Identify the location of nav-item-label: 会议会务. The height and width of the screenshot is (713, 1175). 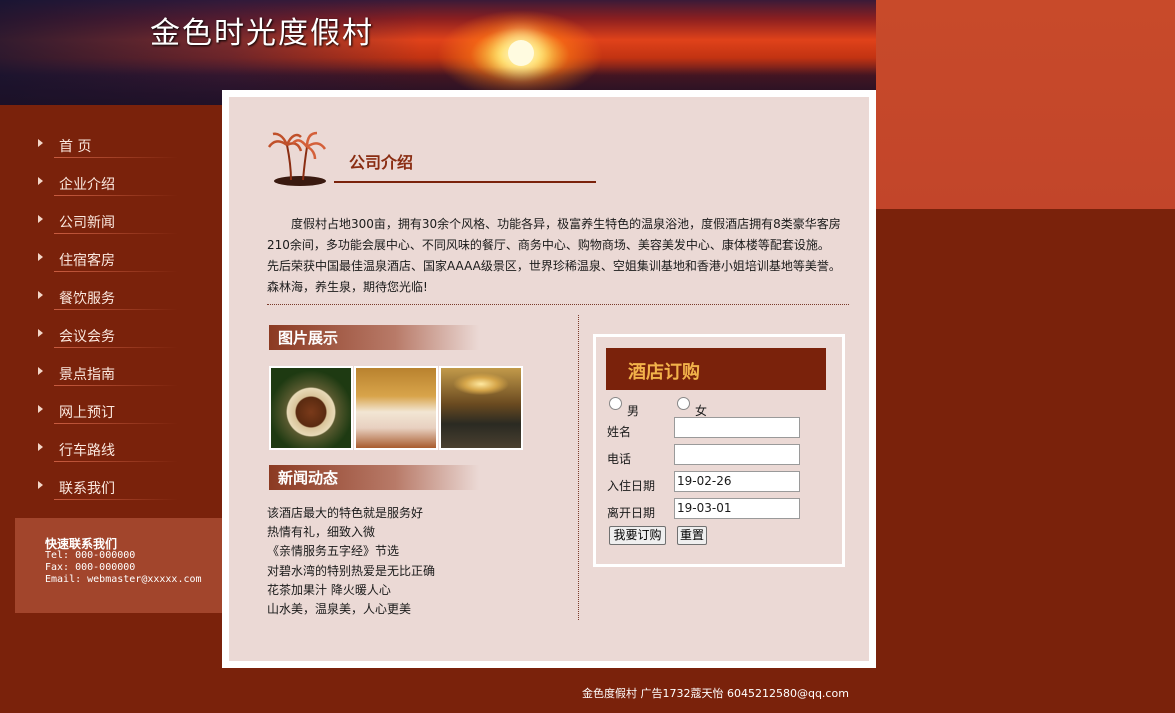
(87, 336).